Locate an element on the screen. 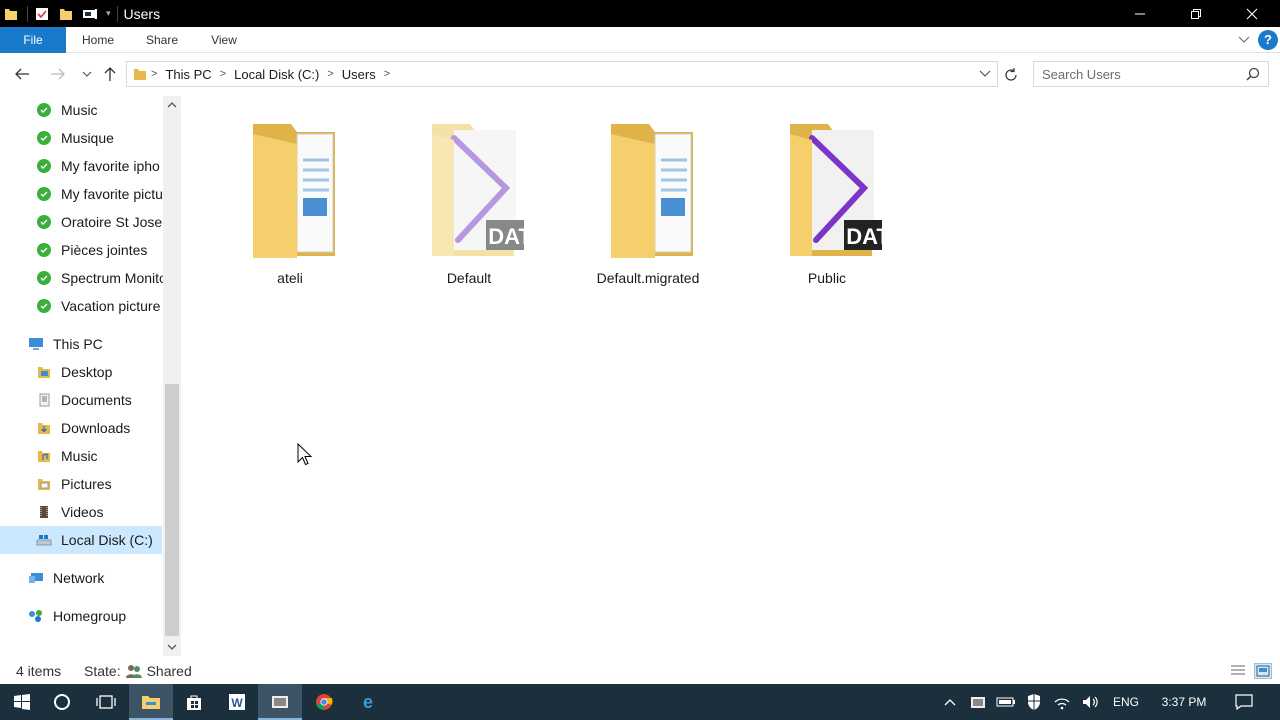 Image resolution: width=1280 pixels, height=720 pixels. svg-text: DAT is located at coordinates (864, 236).